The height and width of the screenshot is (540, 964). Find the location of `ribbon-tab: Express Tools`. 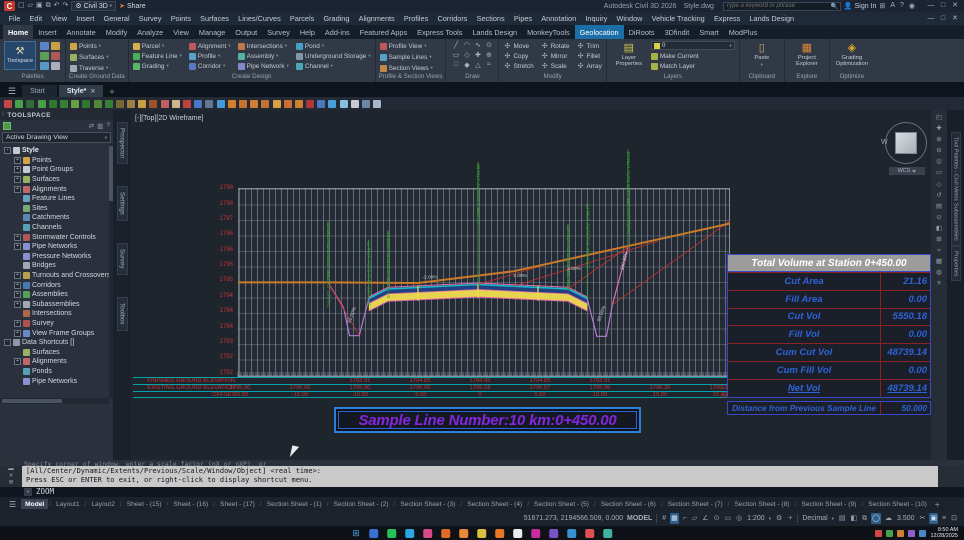

ribbon-tab: Express Tools is located at coordinates (439, 32).